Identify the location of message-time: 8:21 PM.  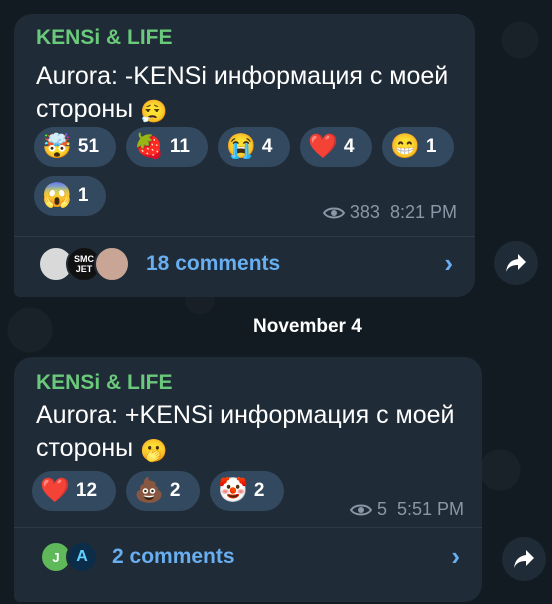
(423, 212).